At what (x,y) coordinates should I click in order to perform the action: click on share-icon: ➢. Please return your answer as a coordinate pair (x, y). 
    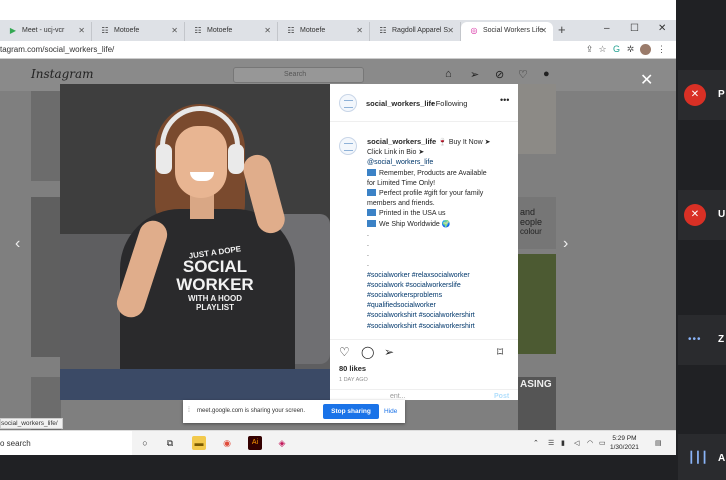
    Looking at the image, I should click on (389, 352).